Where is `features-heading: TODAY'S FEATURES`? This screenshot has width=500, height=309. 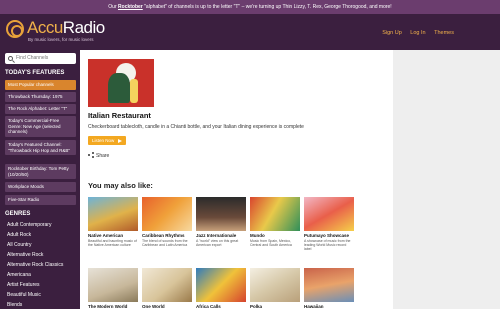
features-heading: TODAY'S FEATURES is located at coordinates (35, 73).